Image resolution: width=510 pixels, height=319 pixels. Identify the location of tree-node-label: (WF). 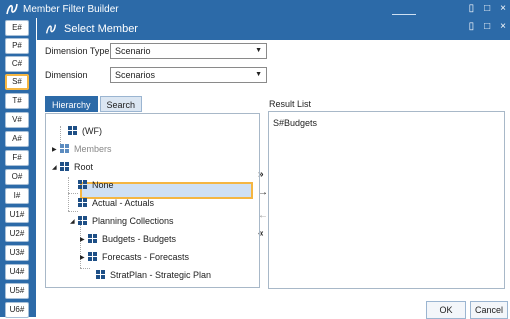
(92, 131).